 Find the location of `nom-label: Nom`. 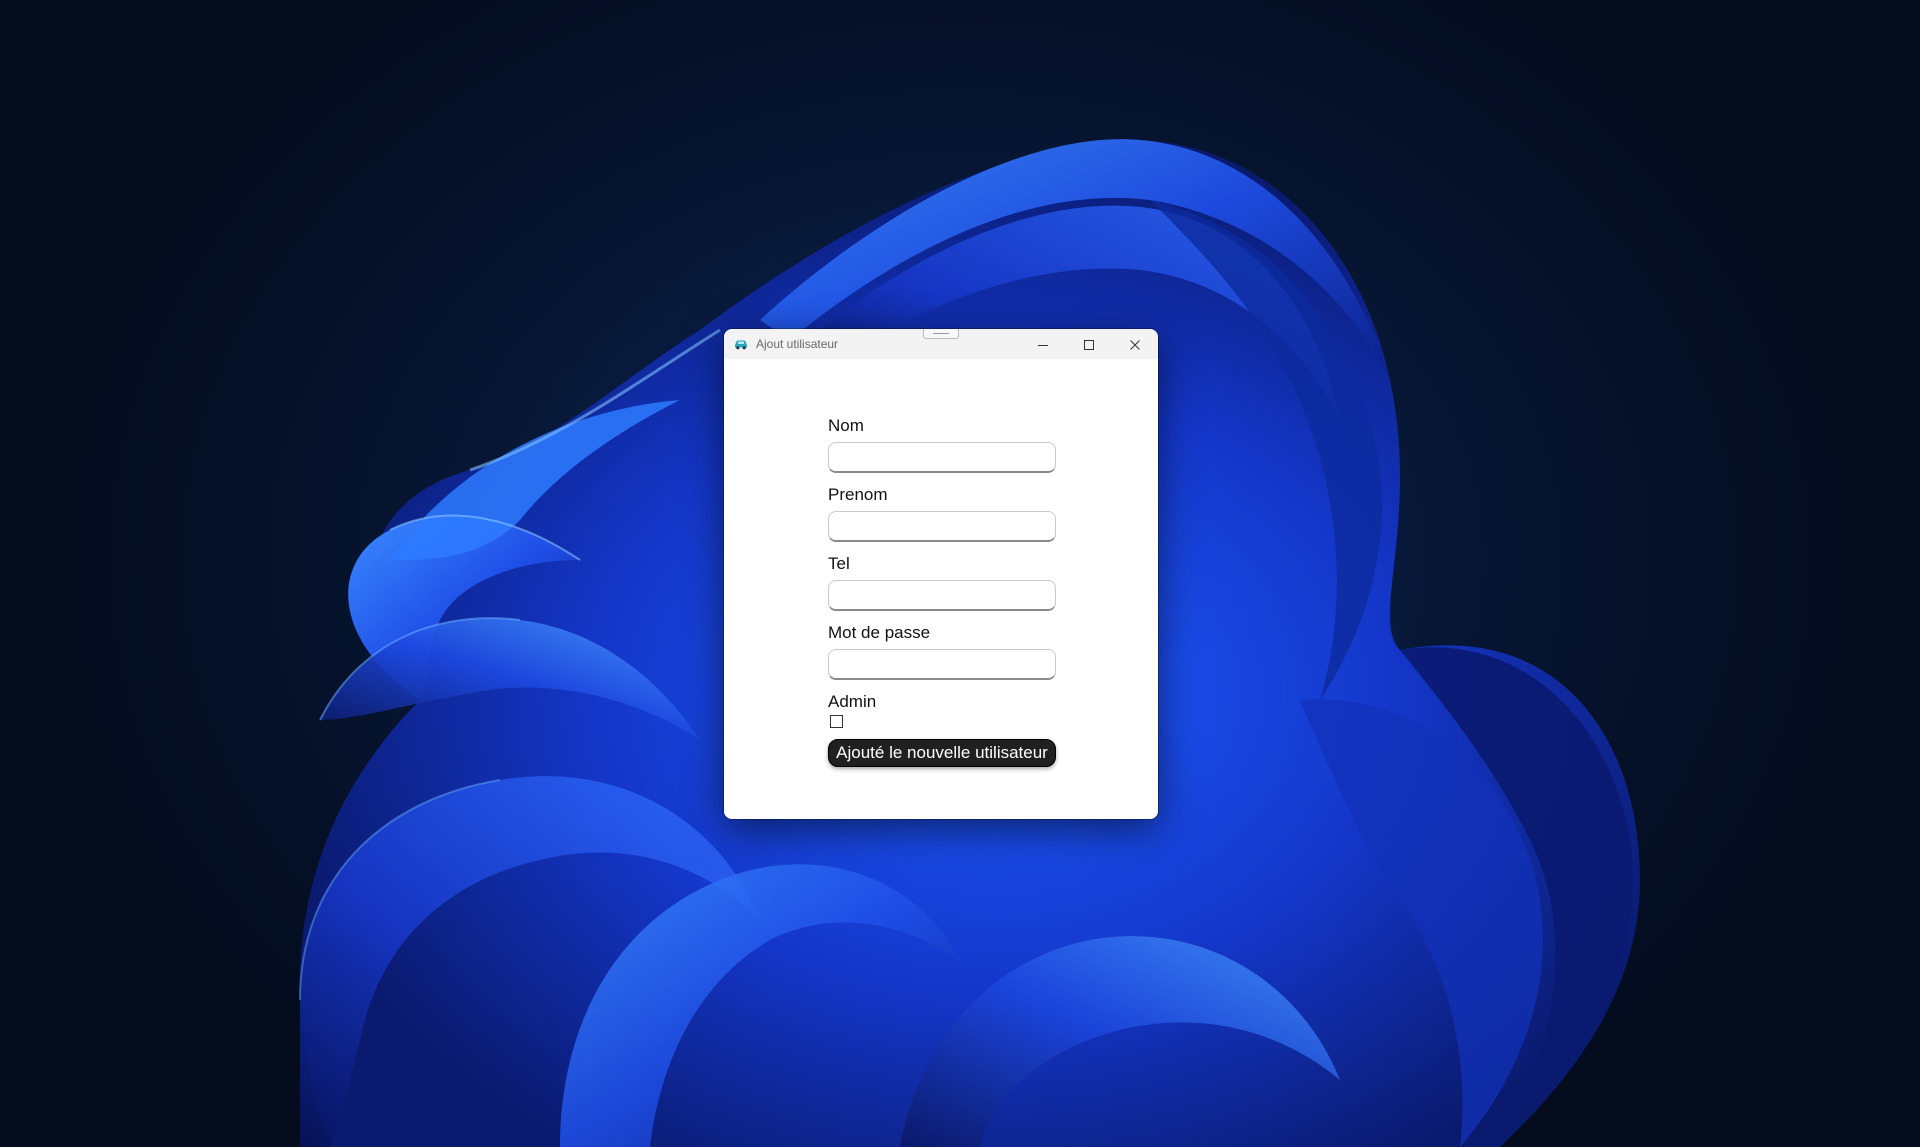

nom-label: Nom is located at coordinates (846, 425).